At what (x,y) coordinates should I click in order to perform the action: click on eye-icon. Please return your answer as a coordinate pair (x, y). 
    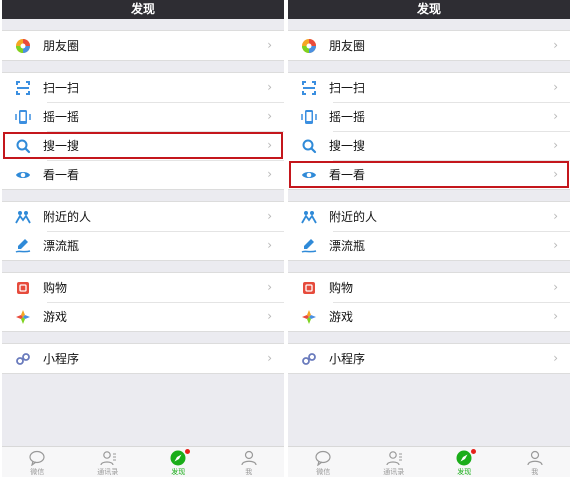
    Looking at the image, I should click on (23, 175).